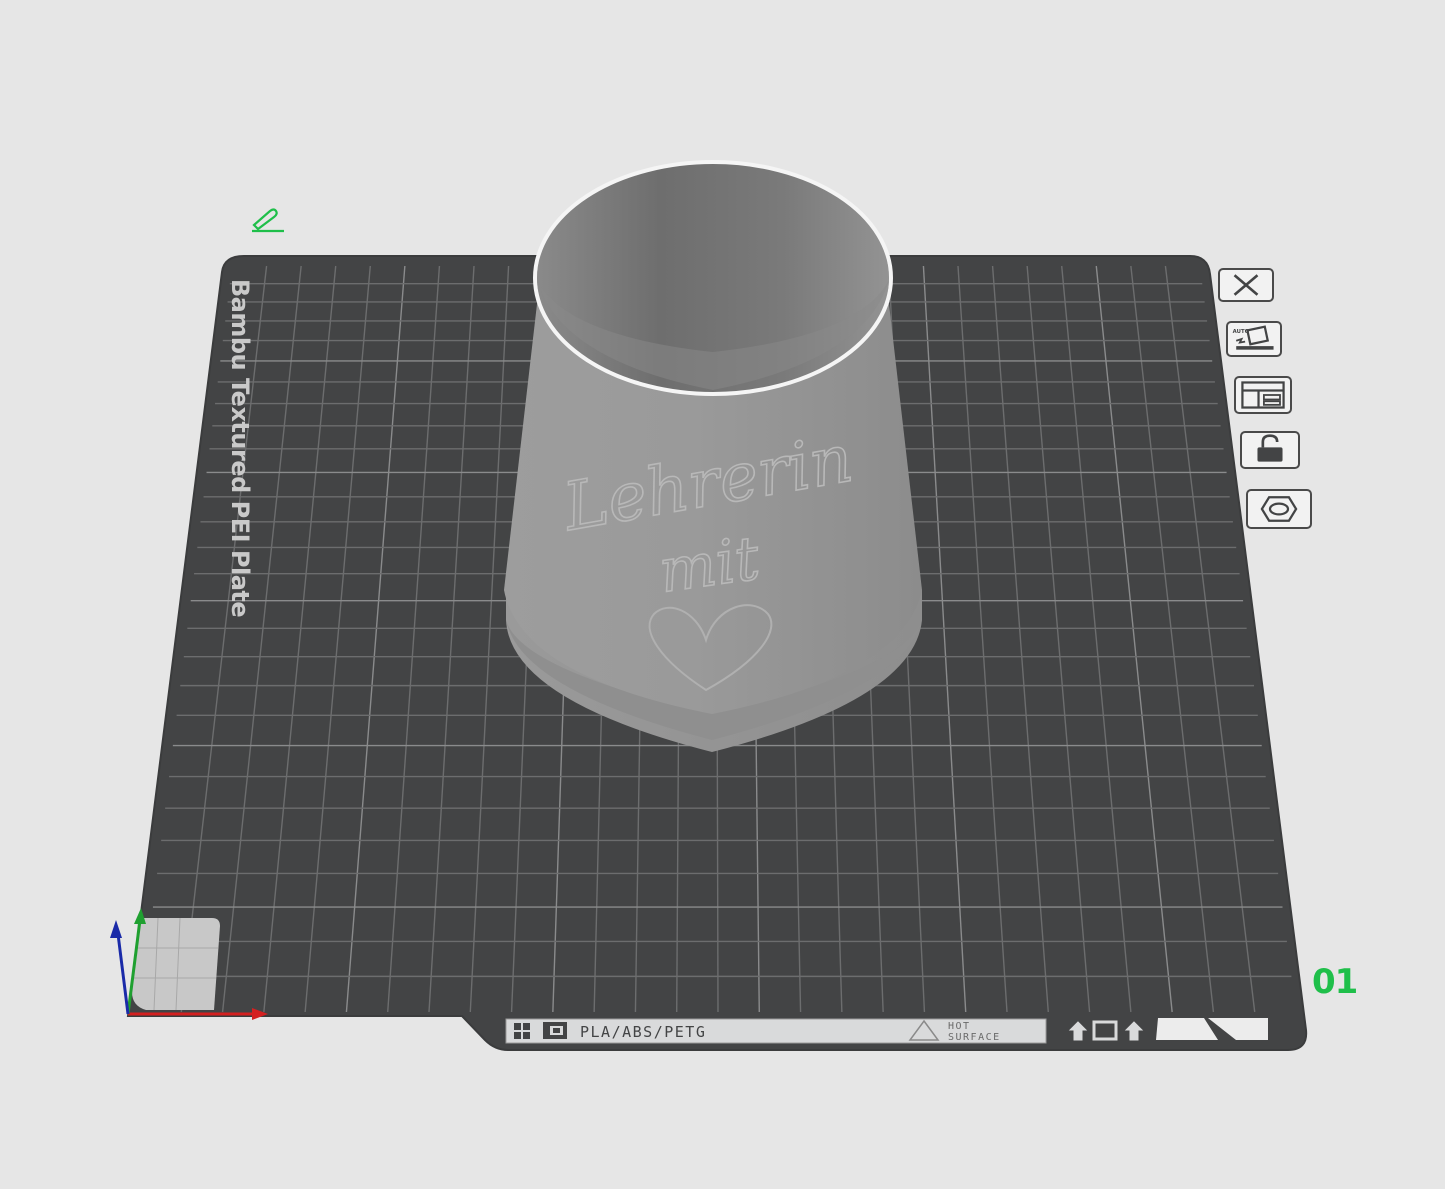  I want to click on plate-type-label: Bambu Textured PEI Plate, so click(240, 448).